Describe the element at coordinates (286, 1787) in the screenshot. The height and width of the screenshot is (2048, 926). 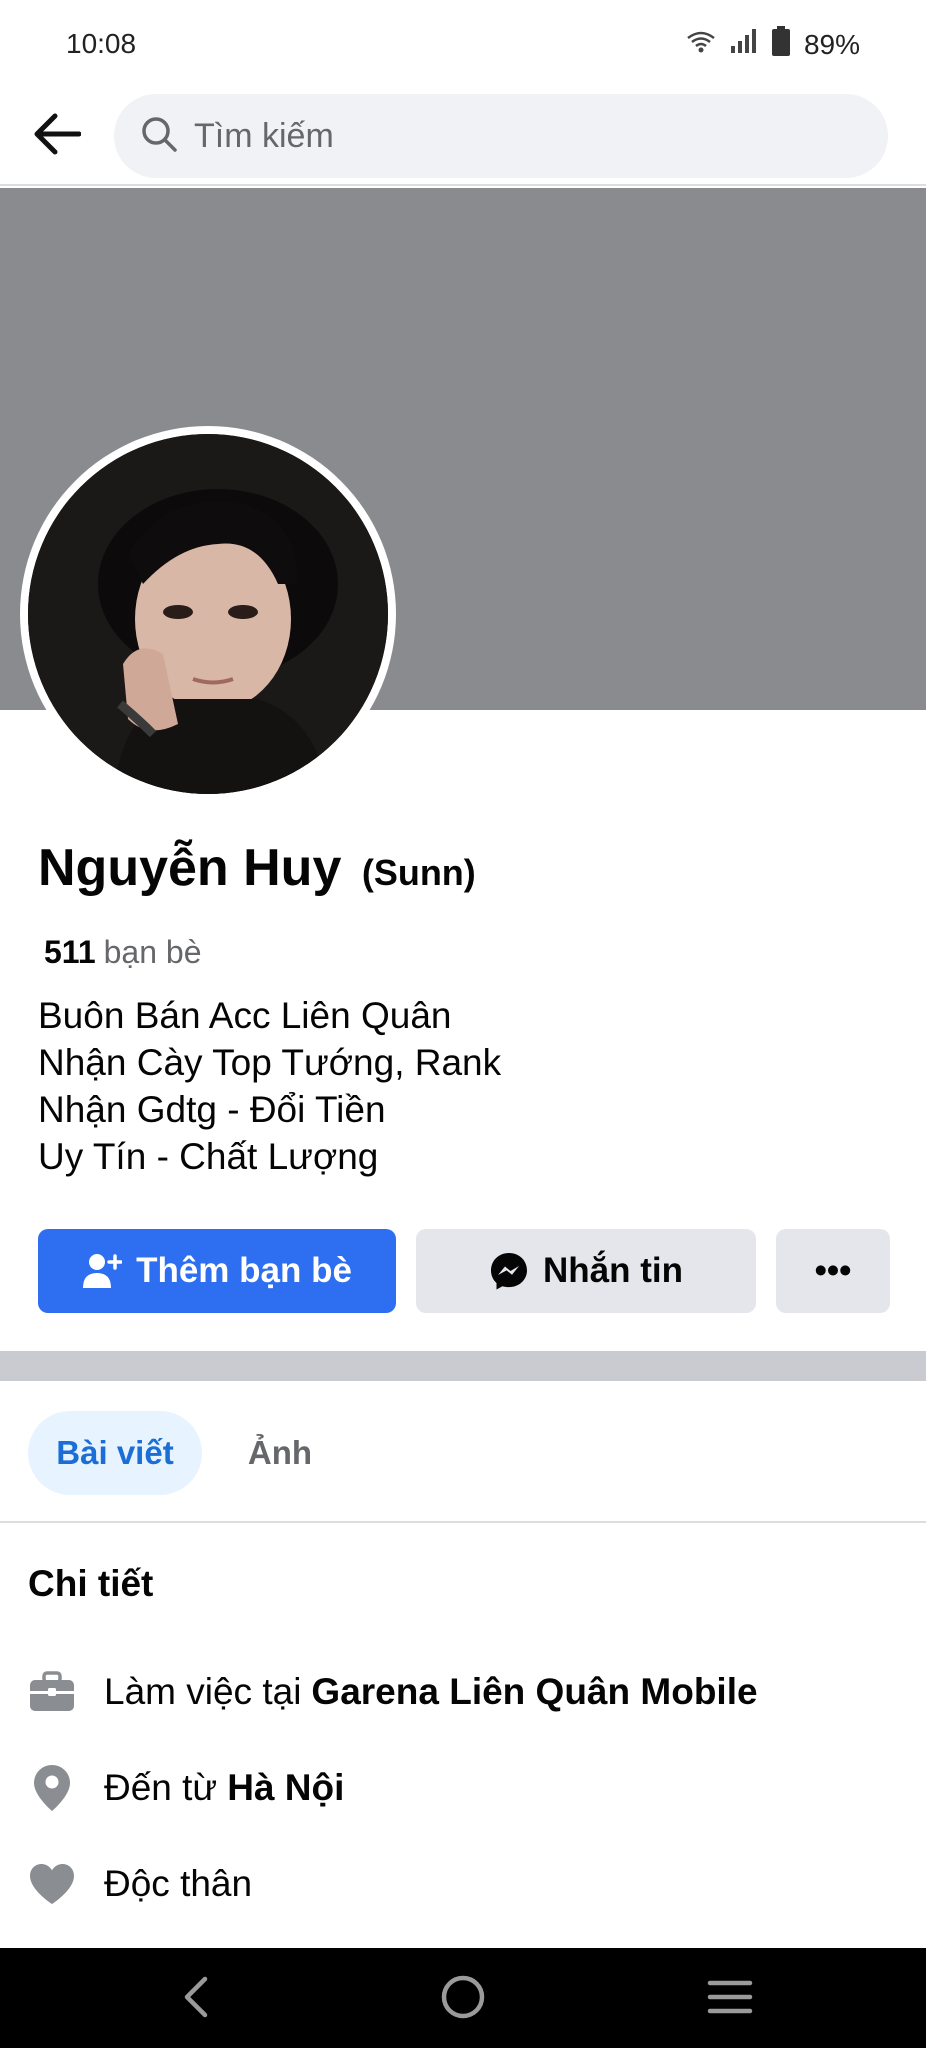
I see `from-place: Hà Nội` at that location.